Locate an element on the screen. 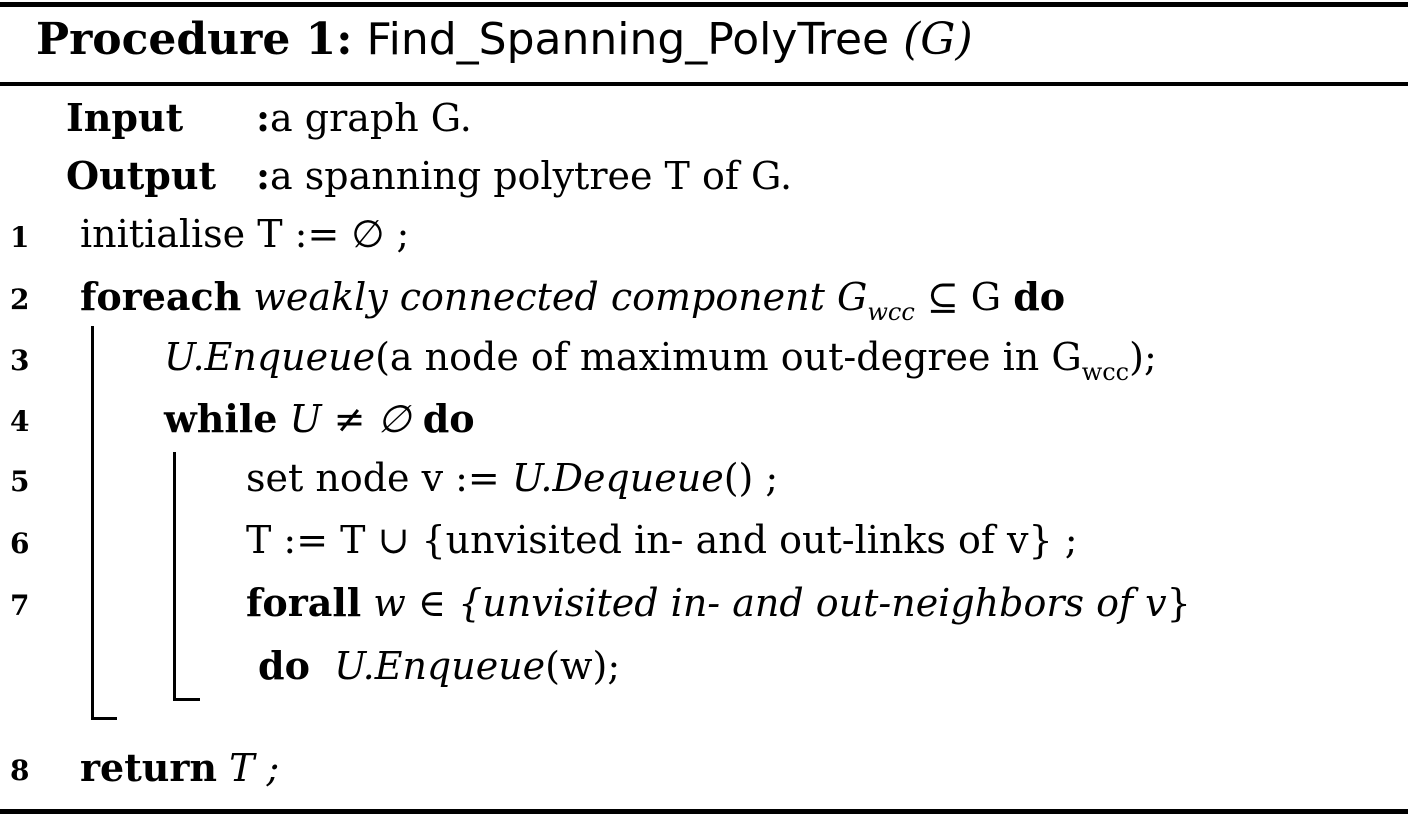  line-number: 7 is located at coordinates (20, 605).